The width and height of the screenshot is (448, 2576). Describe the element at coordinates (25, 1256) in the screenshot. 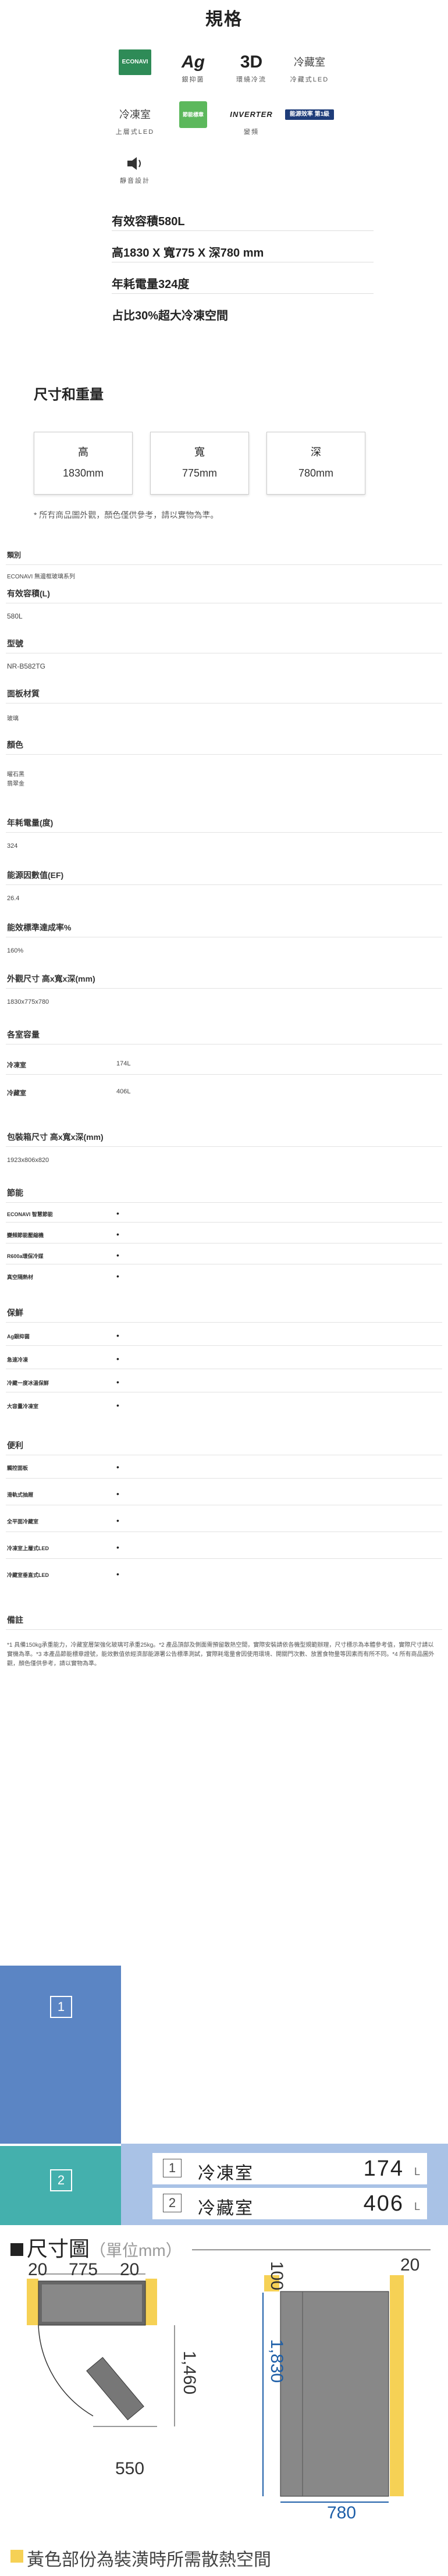

I see `eco-item: R600a環保冷媒` at that location.